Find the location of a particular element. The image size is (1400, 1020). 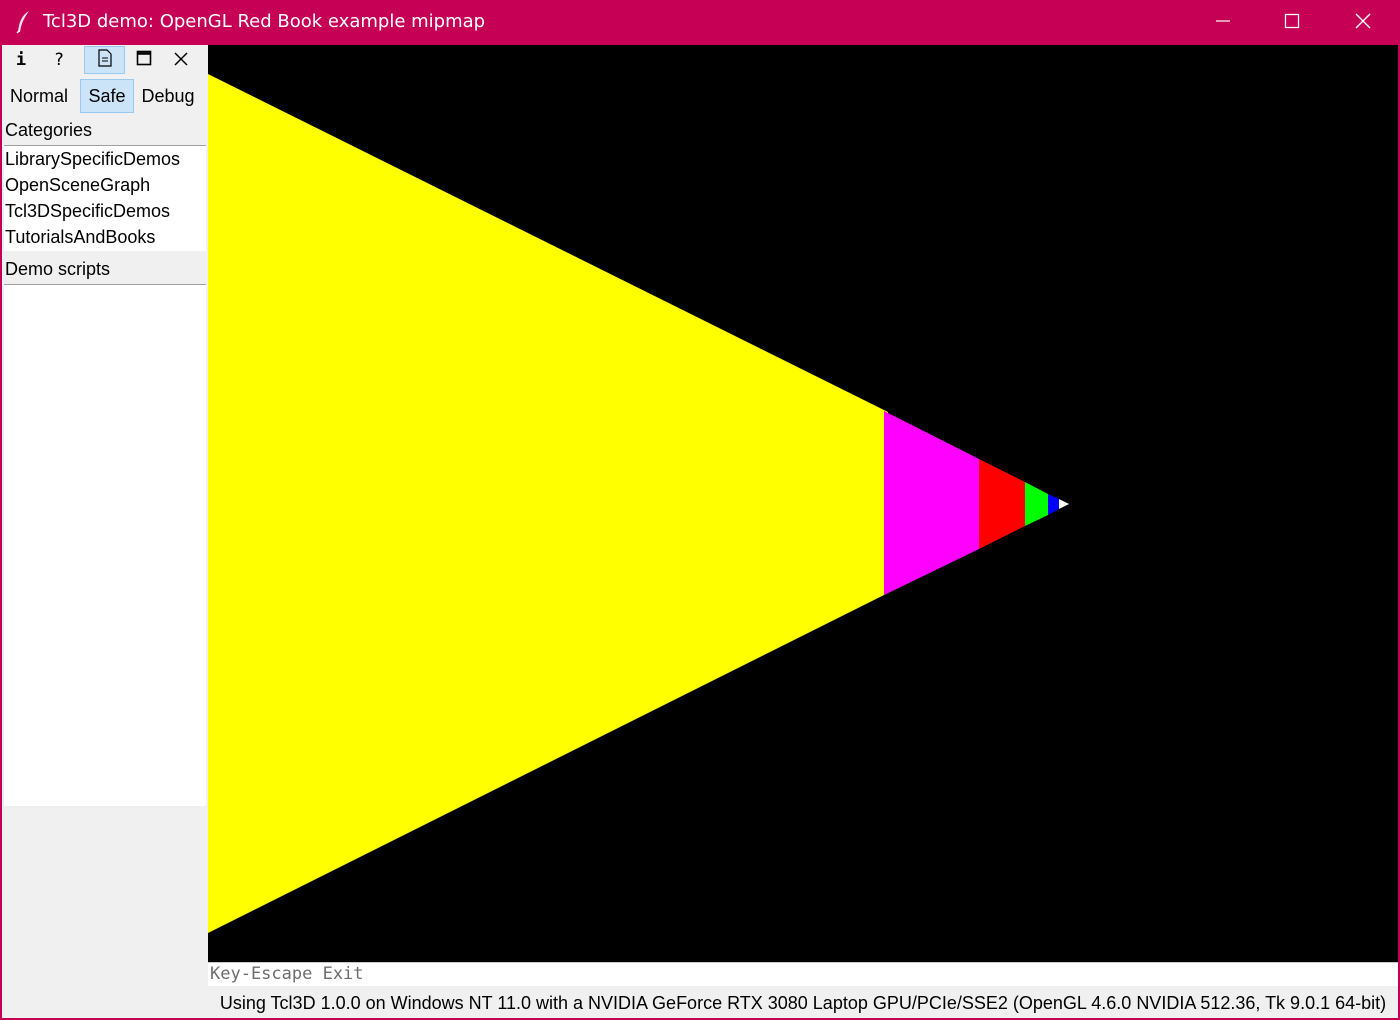

minimize-icon is located at coordinates (1223, 23).